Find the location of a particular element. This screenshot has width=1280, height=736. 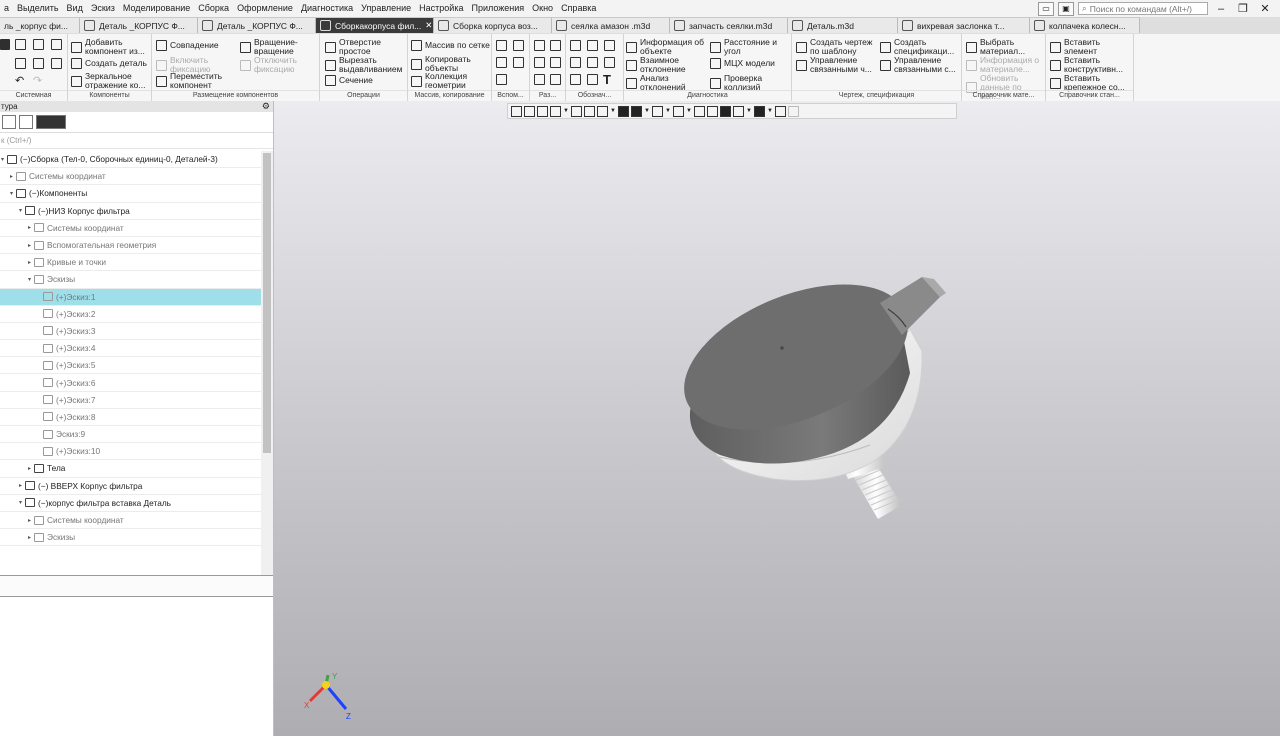

minimize-icon: – is located at coordinates (1221, 9).